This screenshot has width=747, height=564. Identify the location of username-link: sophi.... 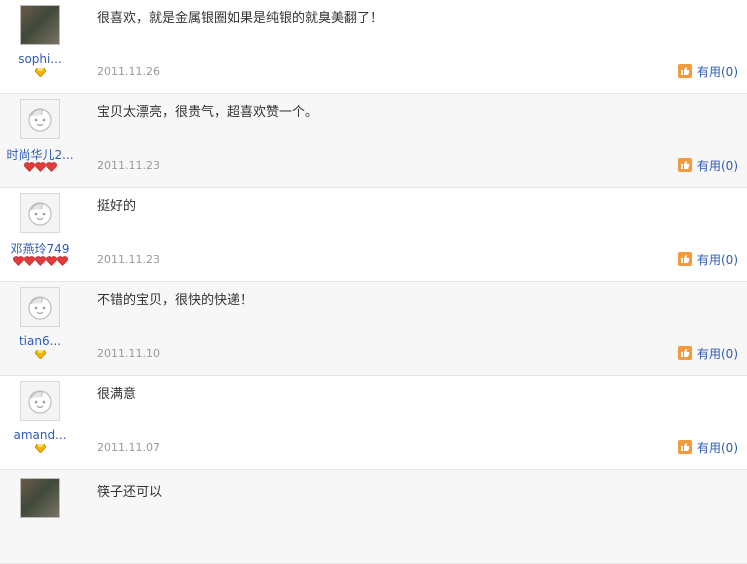
(40, 59).